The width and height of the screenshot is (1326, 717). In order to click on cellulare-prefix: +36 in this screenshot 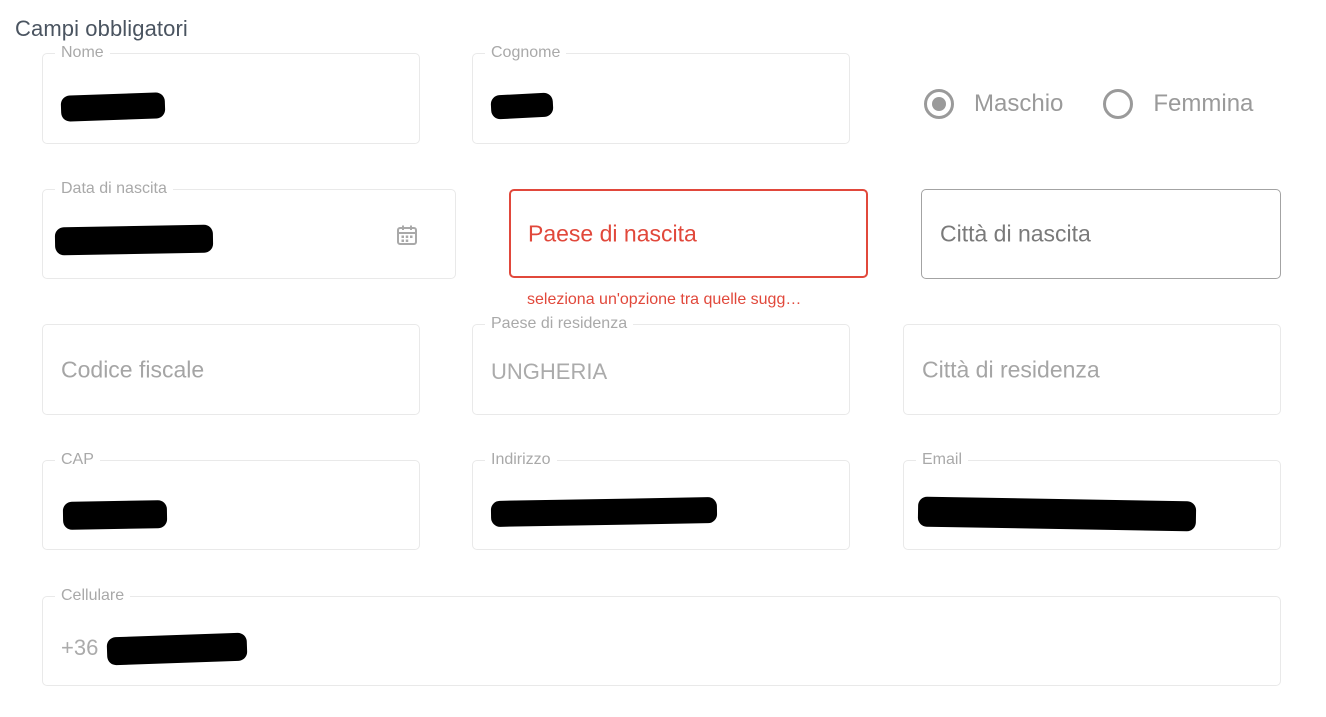, I will do `click(80, 647)`.